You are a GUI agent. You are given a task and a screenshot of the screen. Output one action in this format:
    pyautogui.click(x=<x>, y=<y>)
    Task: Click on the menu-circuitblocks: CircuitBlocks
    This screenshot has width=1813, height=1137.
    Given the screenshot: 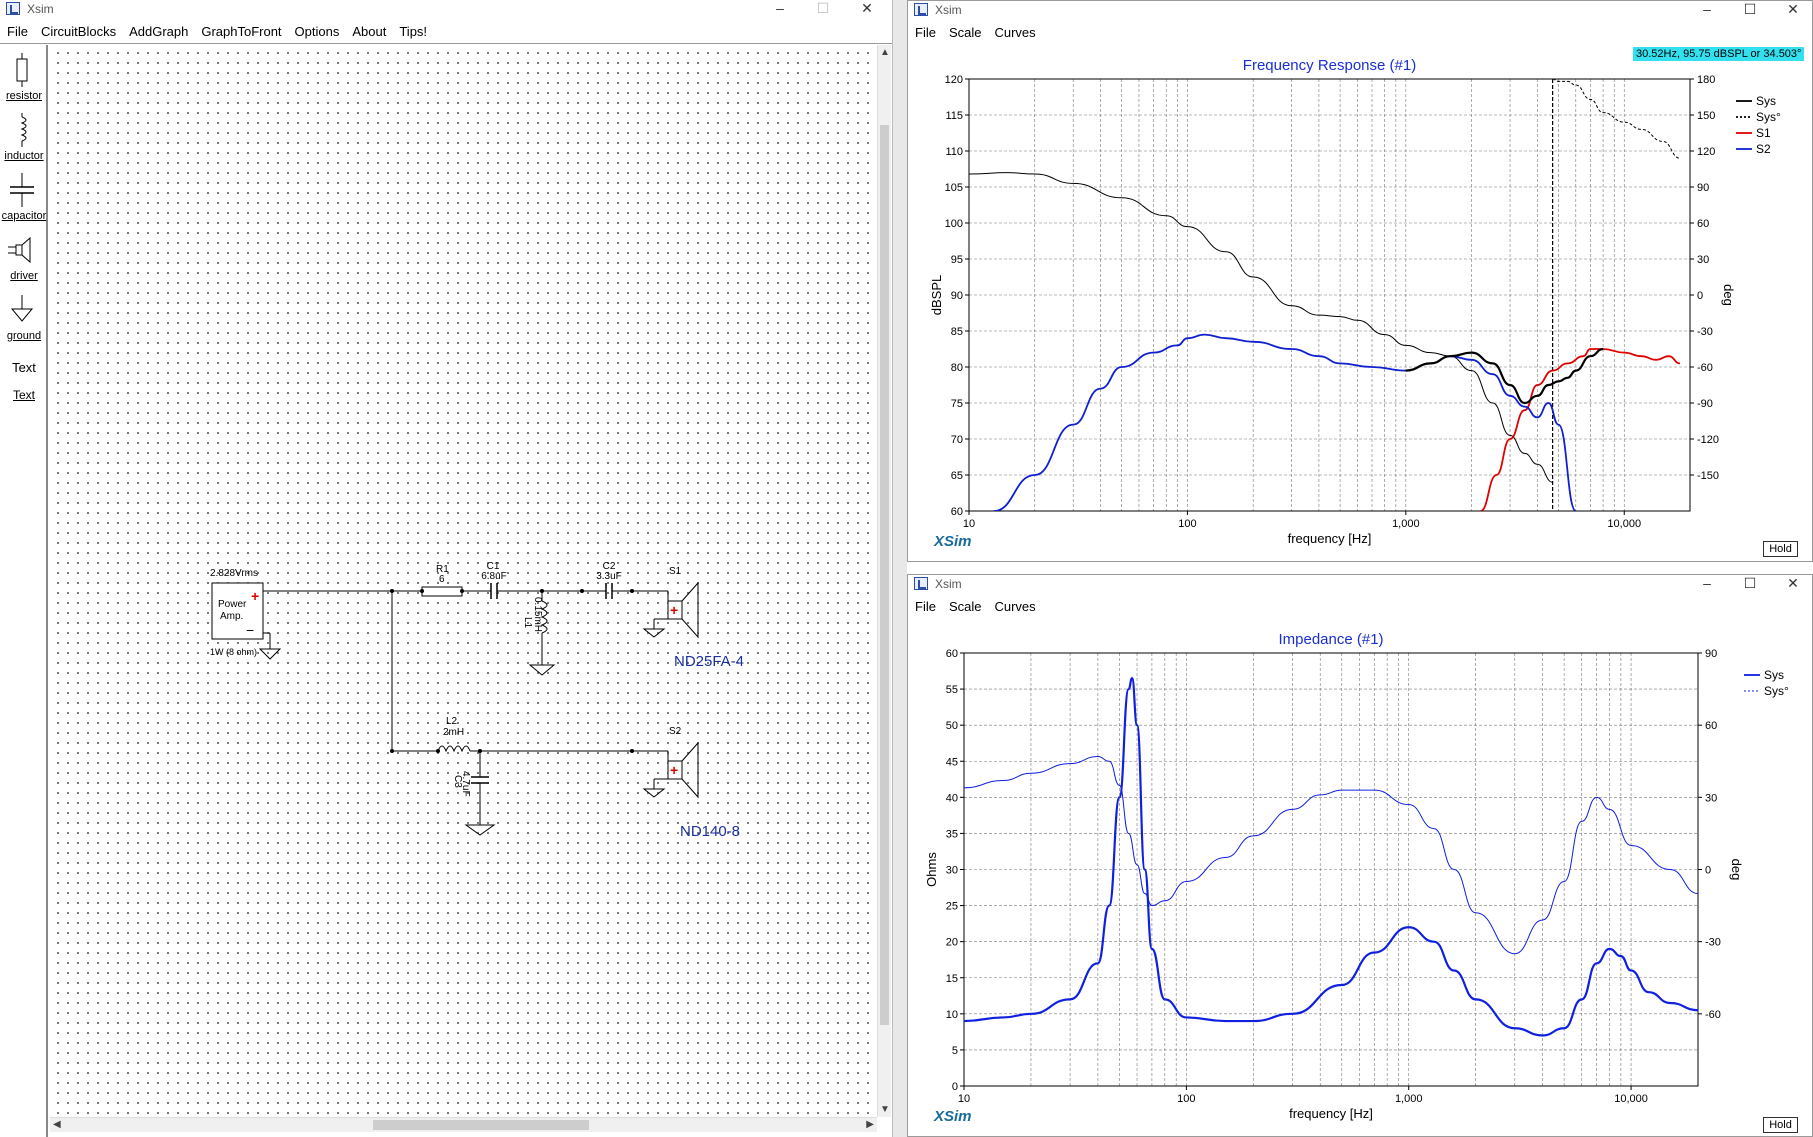 What is the action you would take?
    pyautogui.click(x=78, y=30)
    